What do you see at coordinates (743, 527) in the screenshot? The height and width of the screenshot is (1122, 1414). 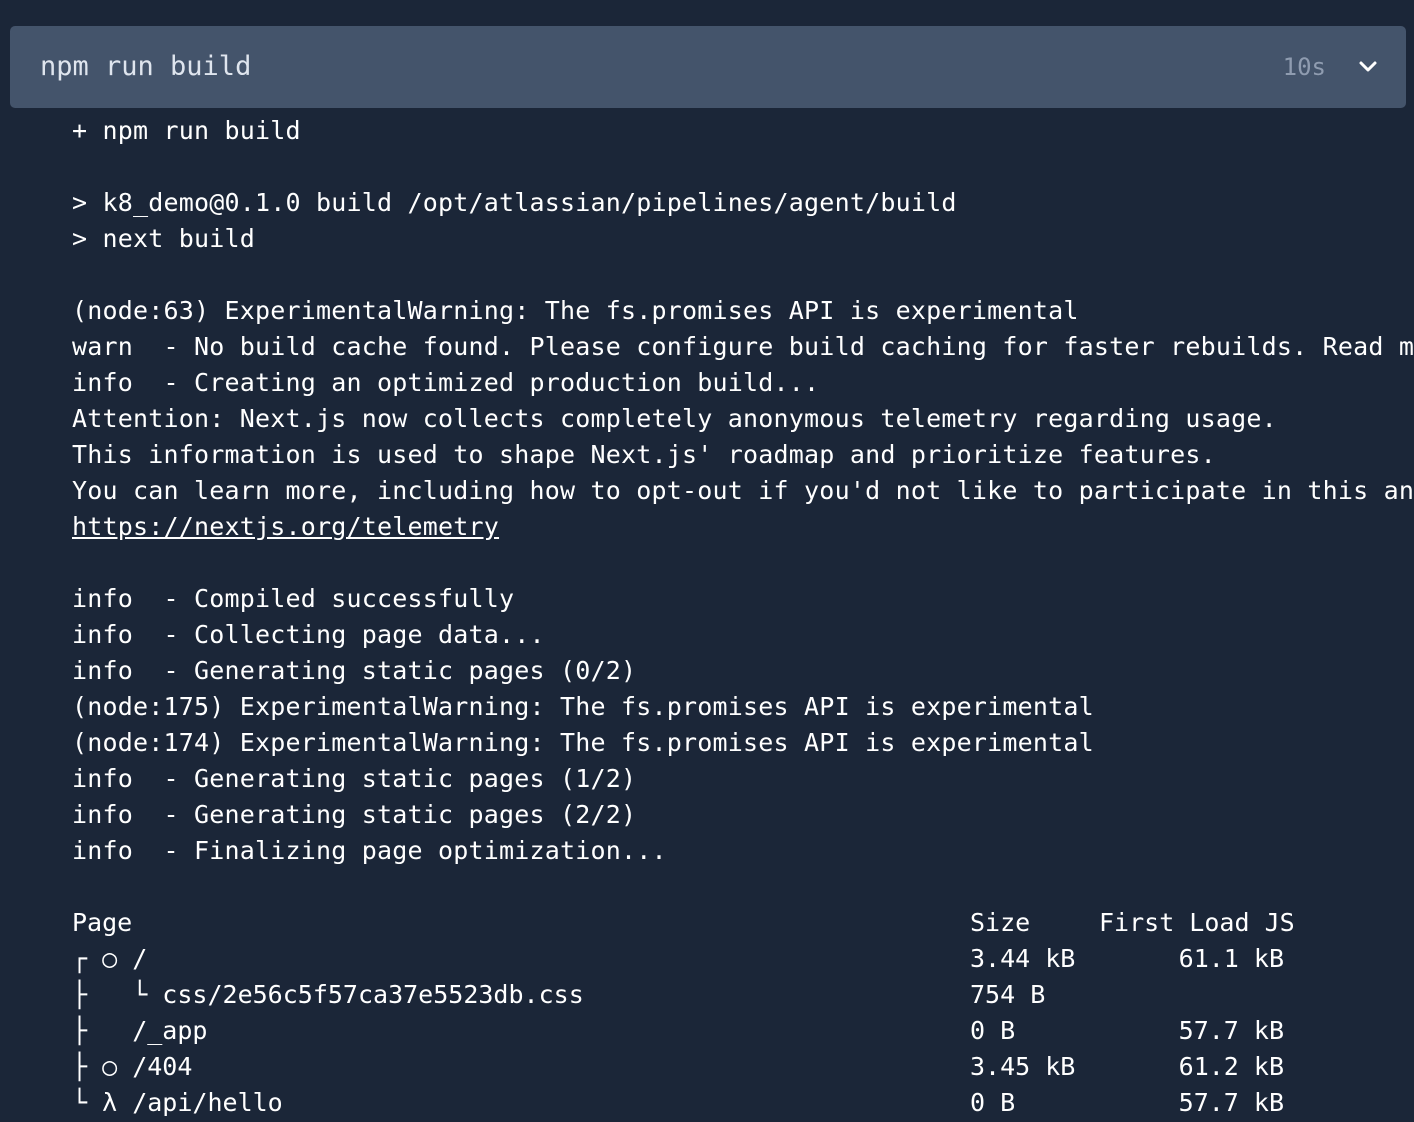 I see `log-line-link: https://nextjs.org/telemetry` at bounding box center [743, 527].